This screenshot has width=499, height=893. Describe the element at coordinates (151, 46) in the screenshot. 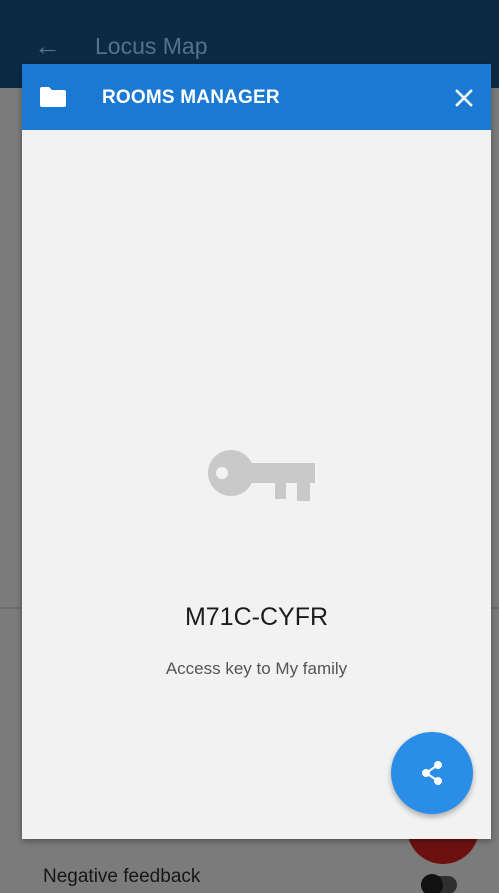

I see `app-title: Locus Map` at that location.